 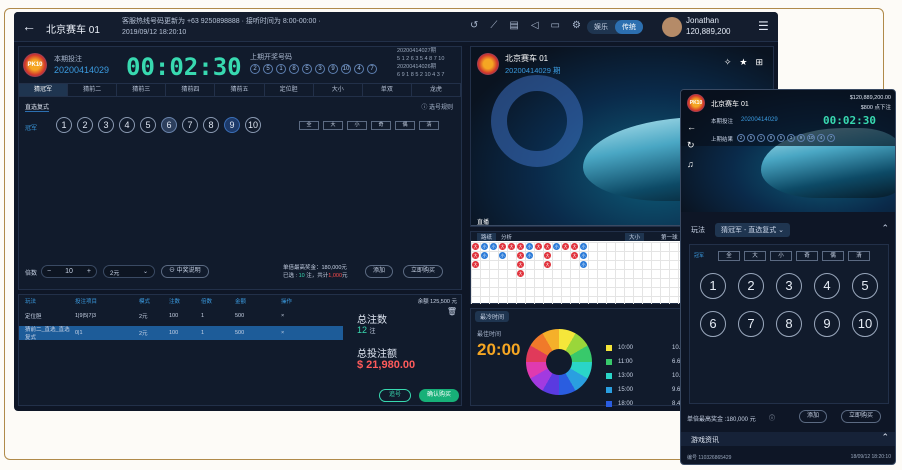 I want to click on tab-4: 猜前四, so click(x=191, y=90).